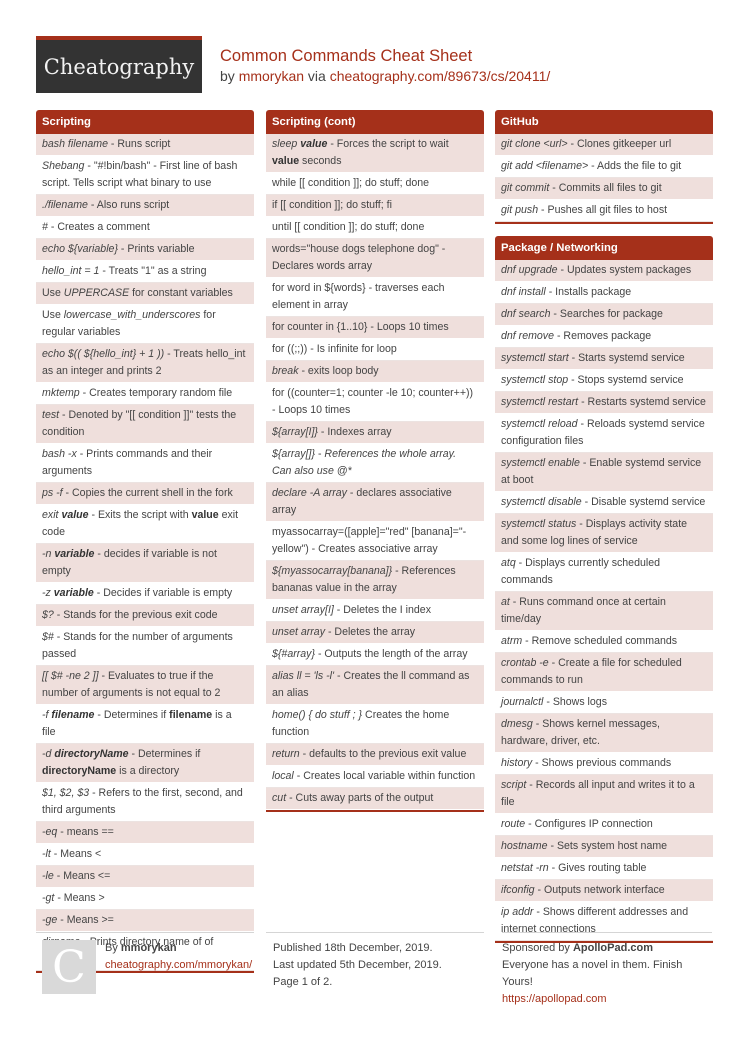 The width and height of the screenshot is (750, 1061). I want to click on list-item: until [[ condition ]]; do stuff; done, so click(375, 228).